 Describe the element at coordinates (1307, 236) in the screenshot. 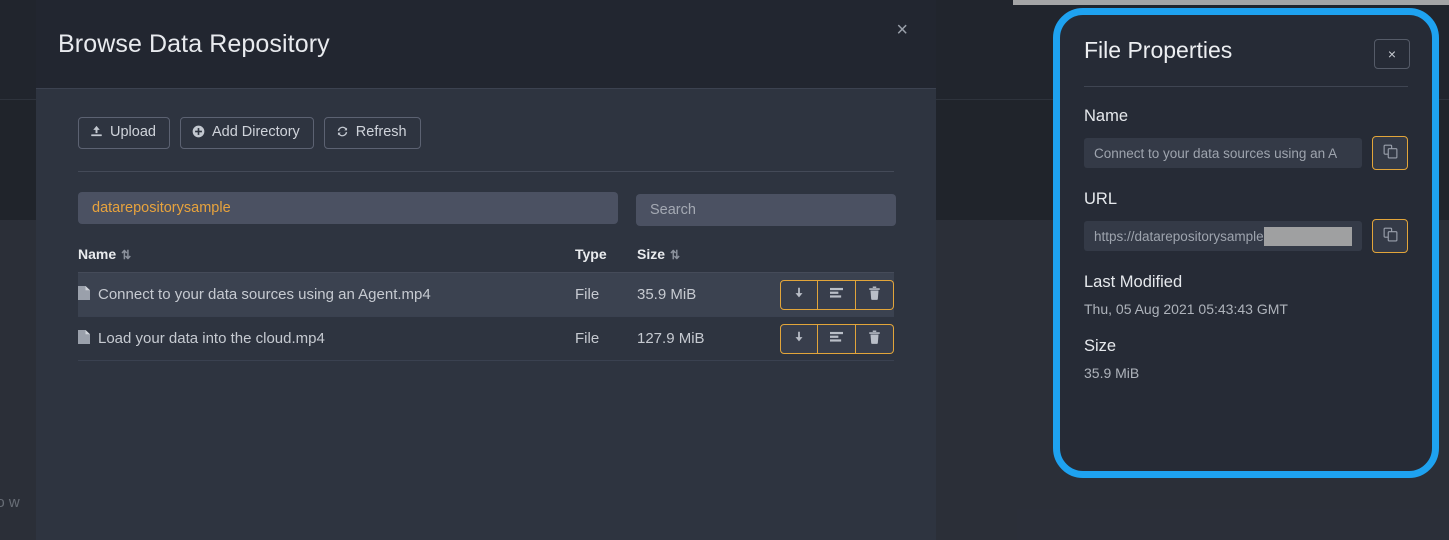

I see `redaction-block` at that location.